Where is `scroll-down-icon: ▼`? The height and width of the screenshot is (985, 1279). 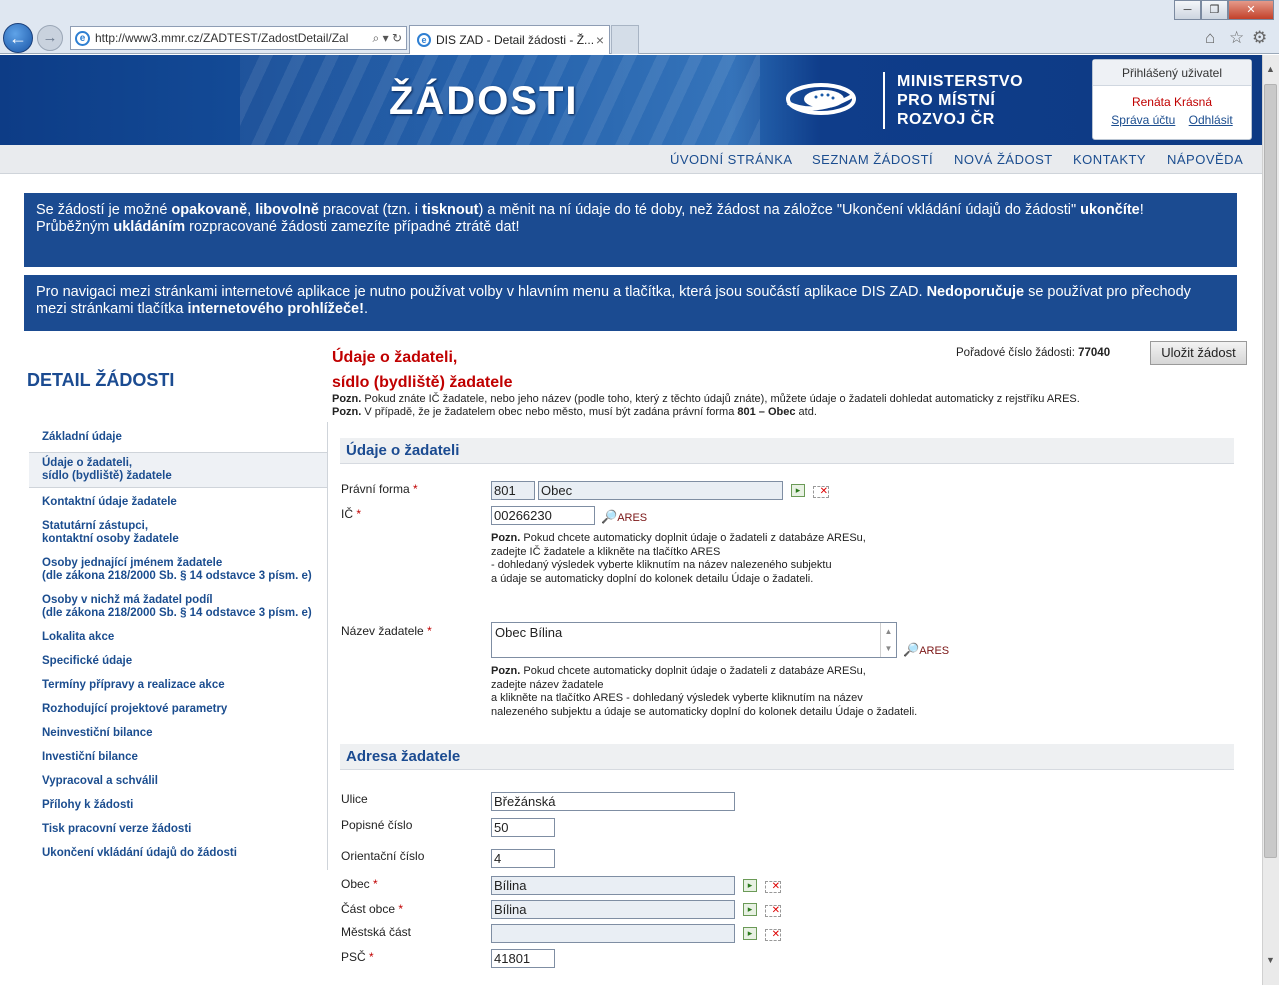 scroll-down-icon: ▼ is located at coordinates (1270, 964).